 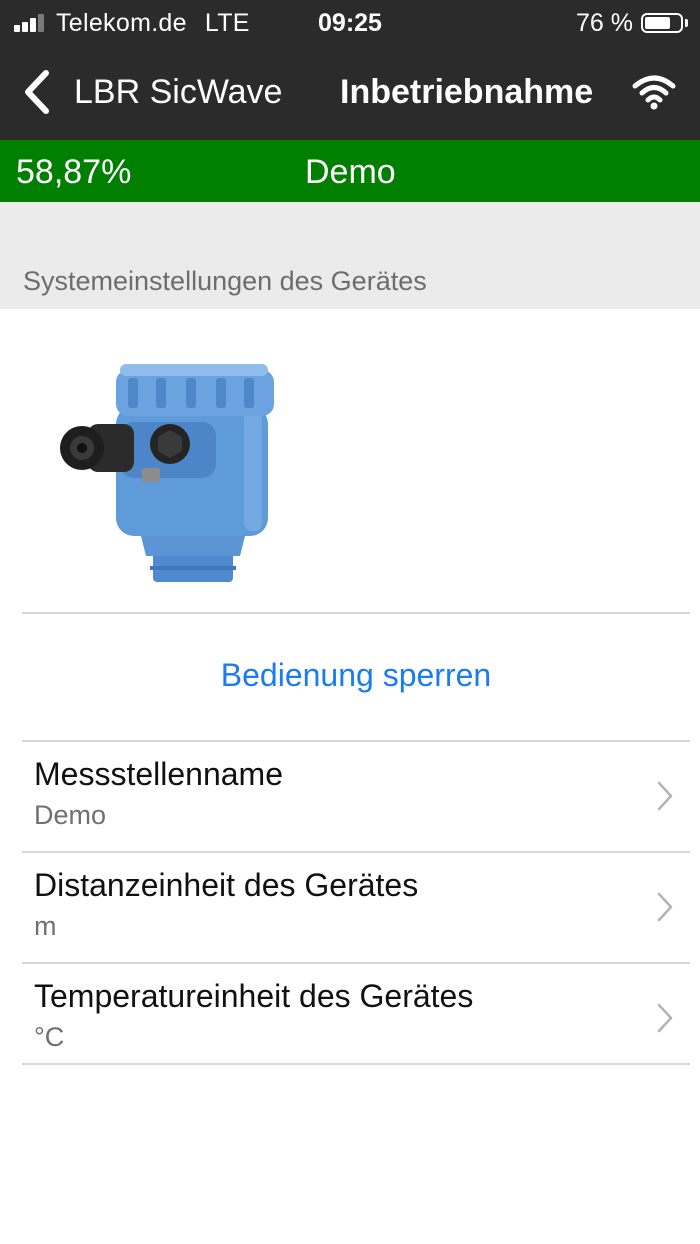 What do you see at coordinates (37, 92) in the screenshot?
I see `chevron-left-icon` at bounding box center [37, 92].